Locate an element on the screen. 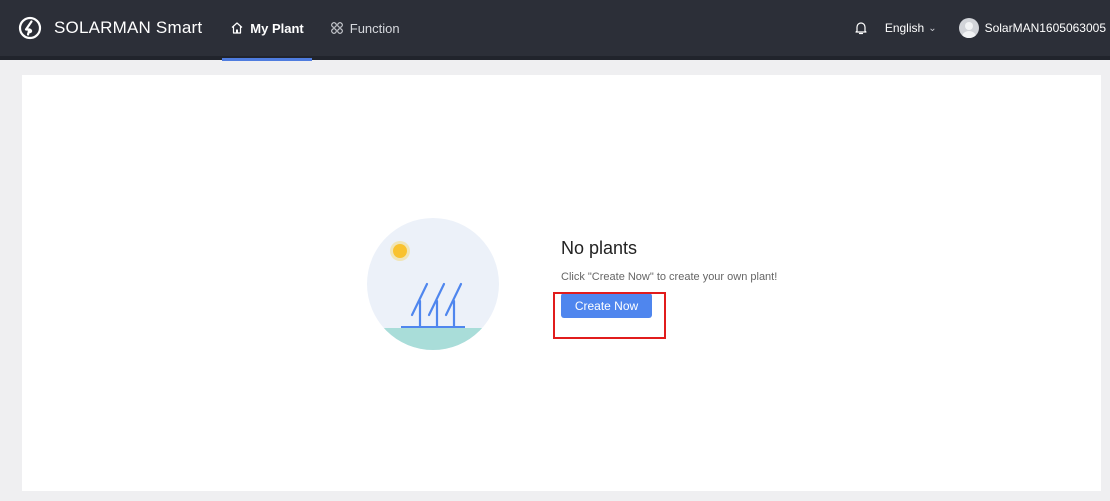  language-label: English is located at coordinates (904, 28).